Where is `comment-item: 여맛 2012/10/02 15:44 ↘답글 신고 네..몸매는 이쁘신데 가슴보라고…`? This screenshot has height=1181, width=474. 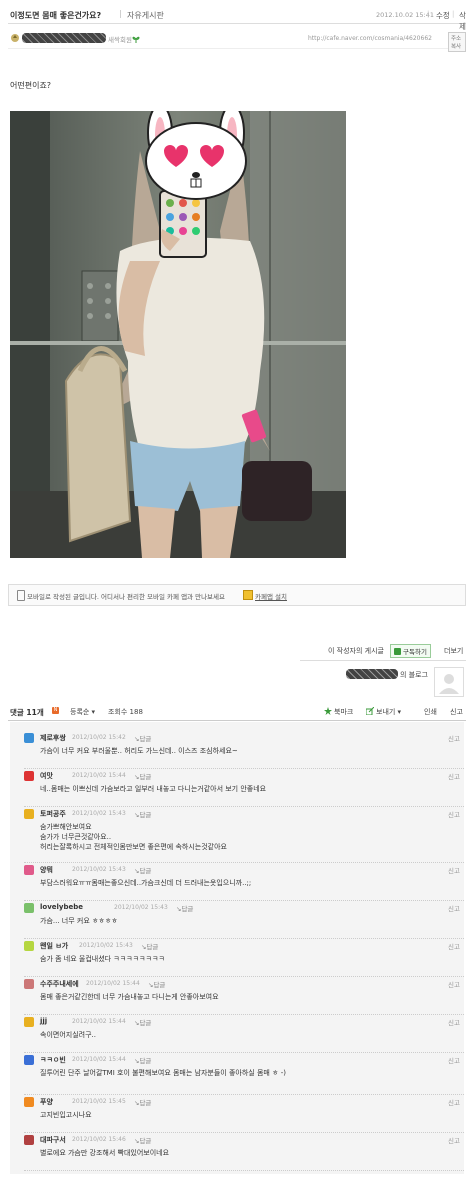
comment-item: 여맛 2012/10/02 15:44 ↘답글 신고 네..몸매는 이쁘신데 가슴보라고… is located at coordinates (244, 788).